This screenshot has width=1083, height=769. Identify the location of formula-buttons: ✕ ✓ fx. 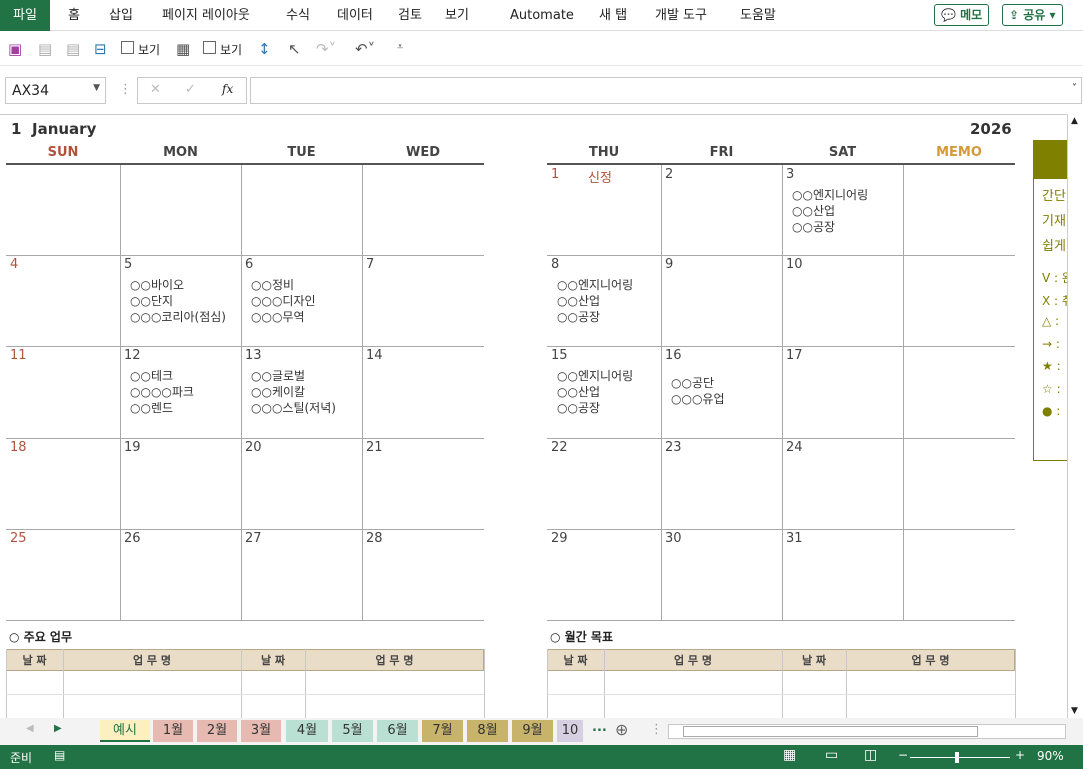
(192, 90).